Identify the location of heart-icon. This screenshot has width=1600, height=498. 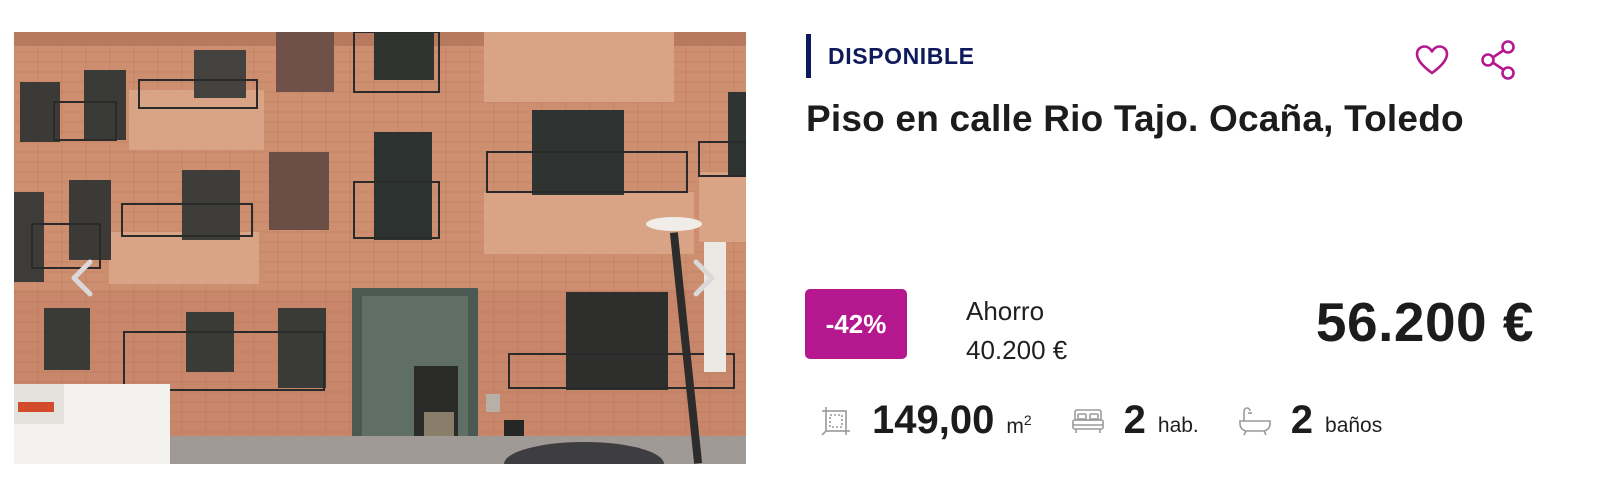
(1432, 62).